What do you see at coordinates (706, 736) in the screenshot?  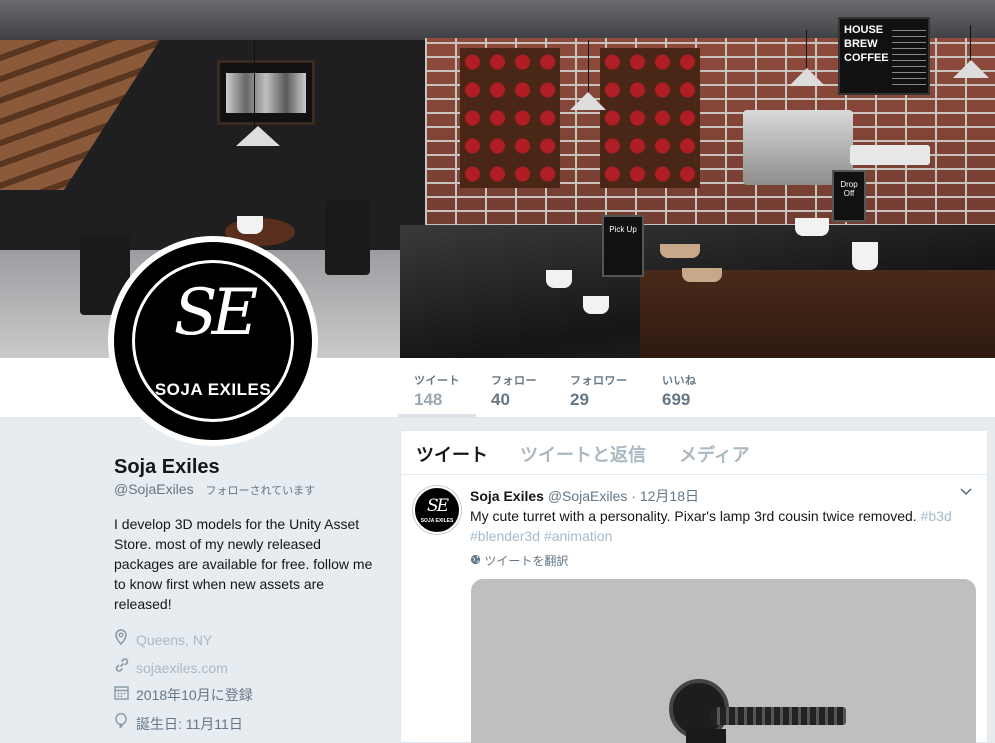 I see `media-turret-base` at bounding box center [706, 736].